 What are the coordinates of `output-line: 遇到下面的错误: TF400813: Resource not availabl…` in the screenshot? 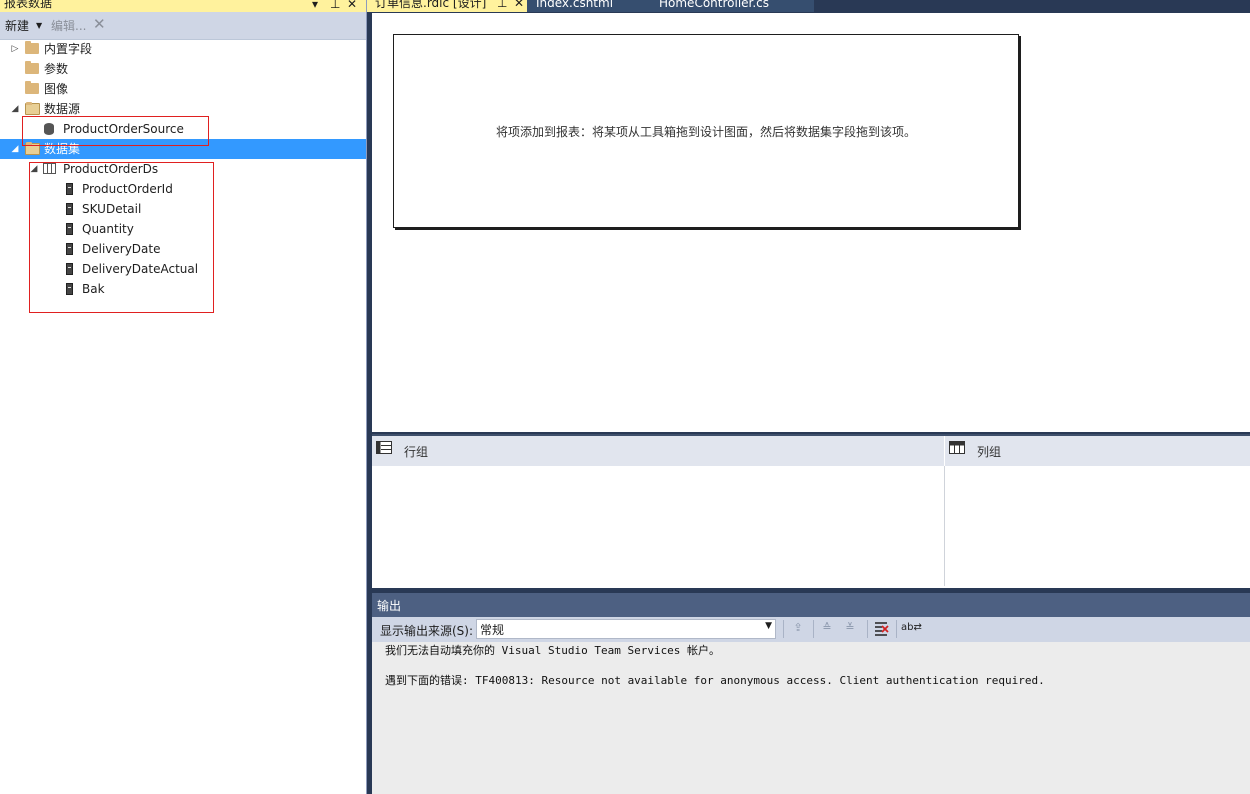 It's located at (715, 680).